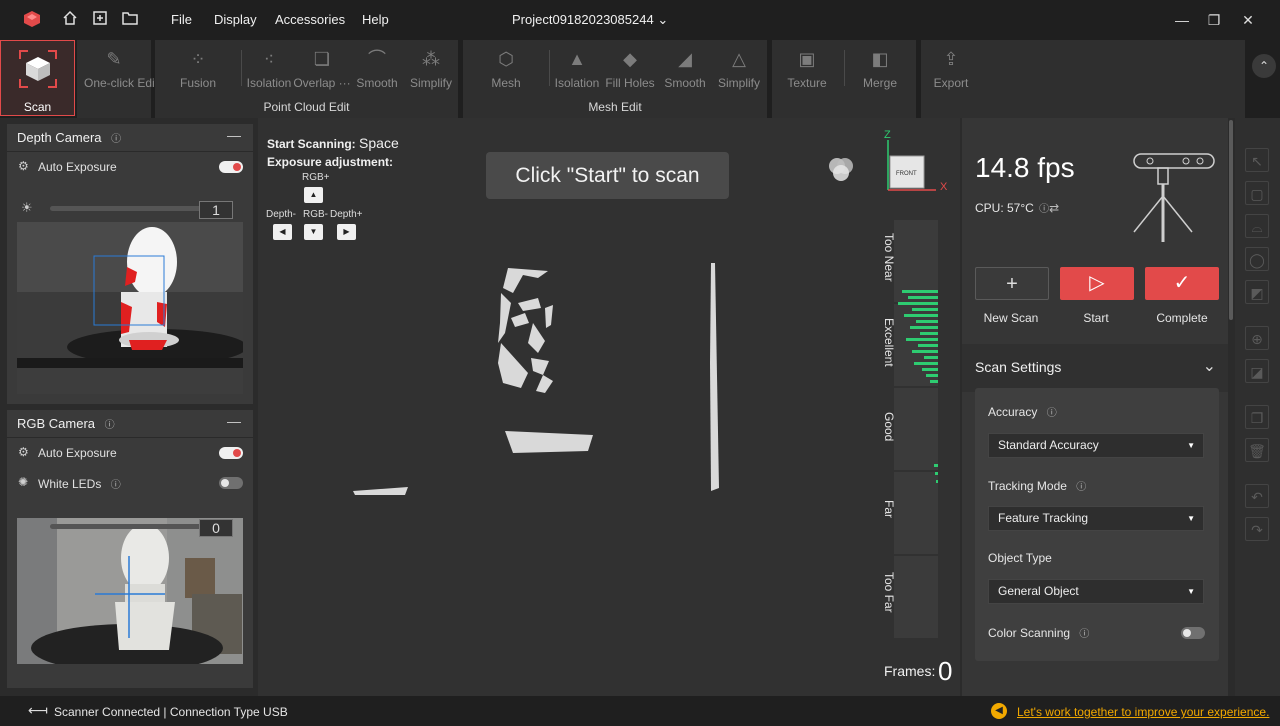 The height and width of the screenshot is (726, 1280). Describe the element at coordinates (126, 208) in the screenshot. I see `depth-exposure-slider` at that location.